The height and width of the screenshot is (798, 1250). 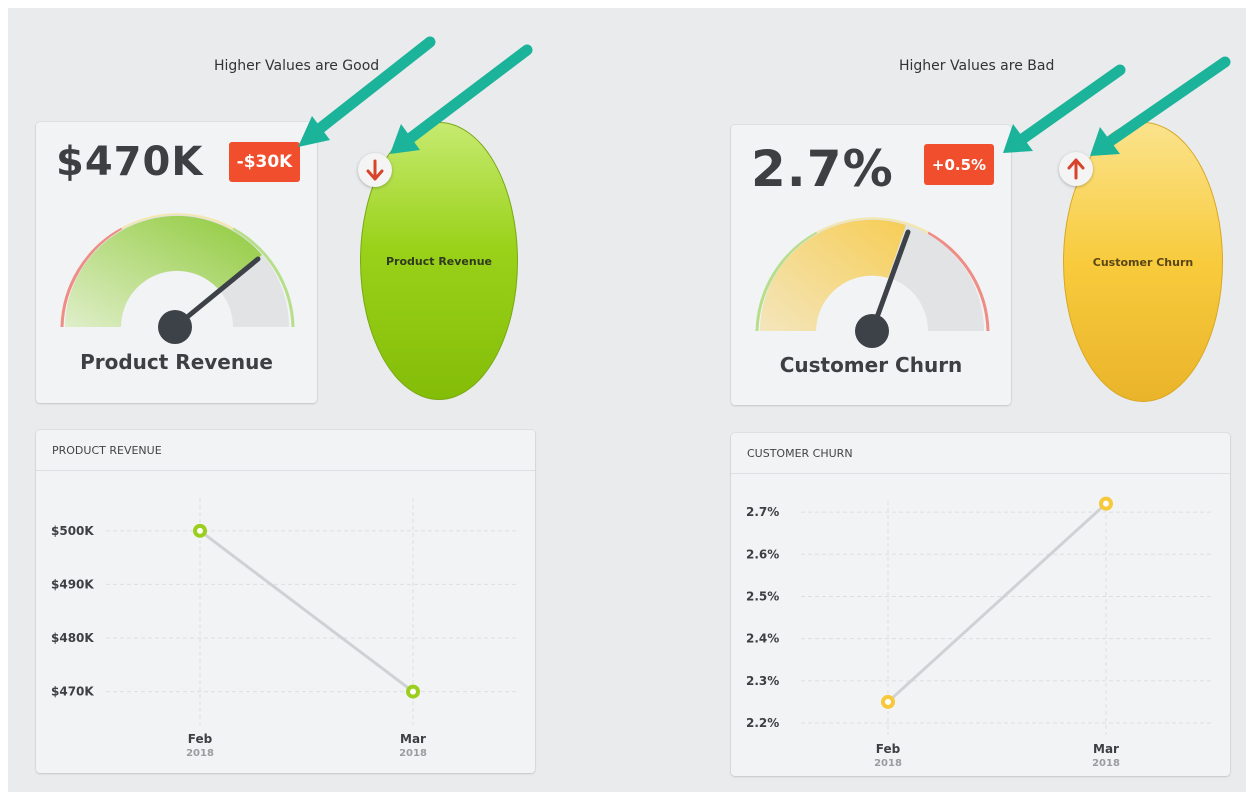 I want to click on kpi-card-customer-churn: 2.7% +0.5% Customer Churn, so click(x=871, y=265).